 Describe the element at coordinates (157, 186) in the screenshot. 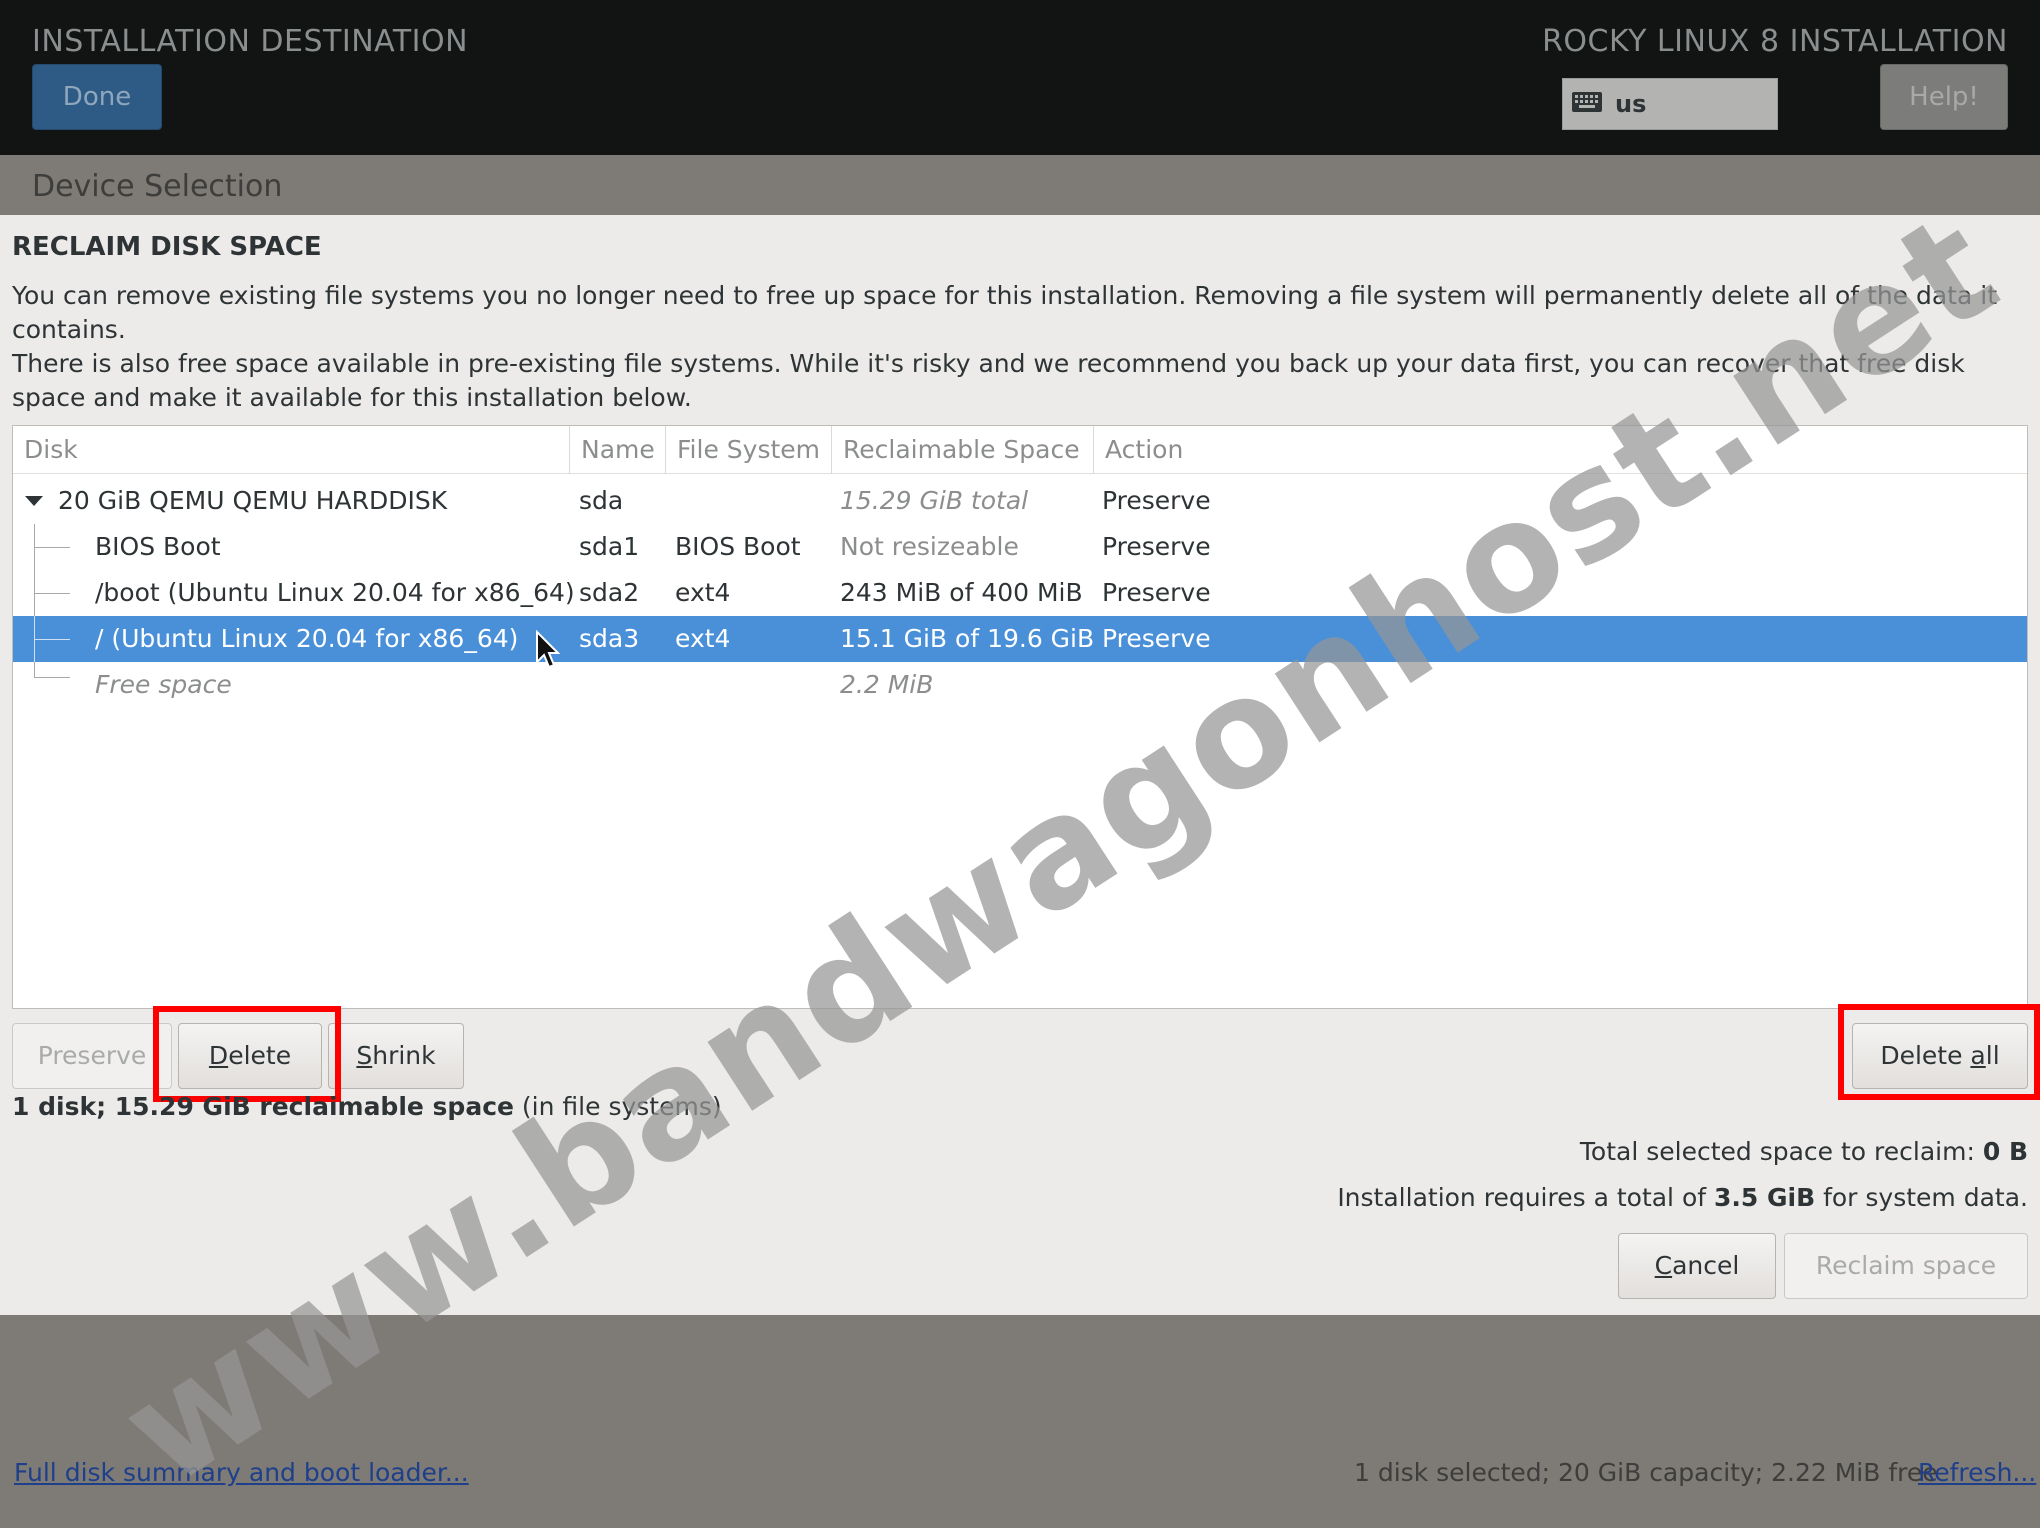

I see `device-selection-label: Device Selection` at that location.